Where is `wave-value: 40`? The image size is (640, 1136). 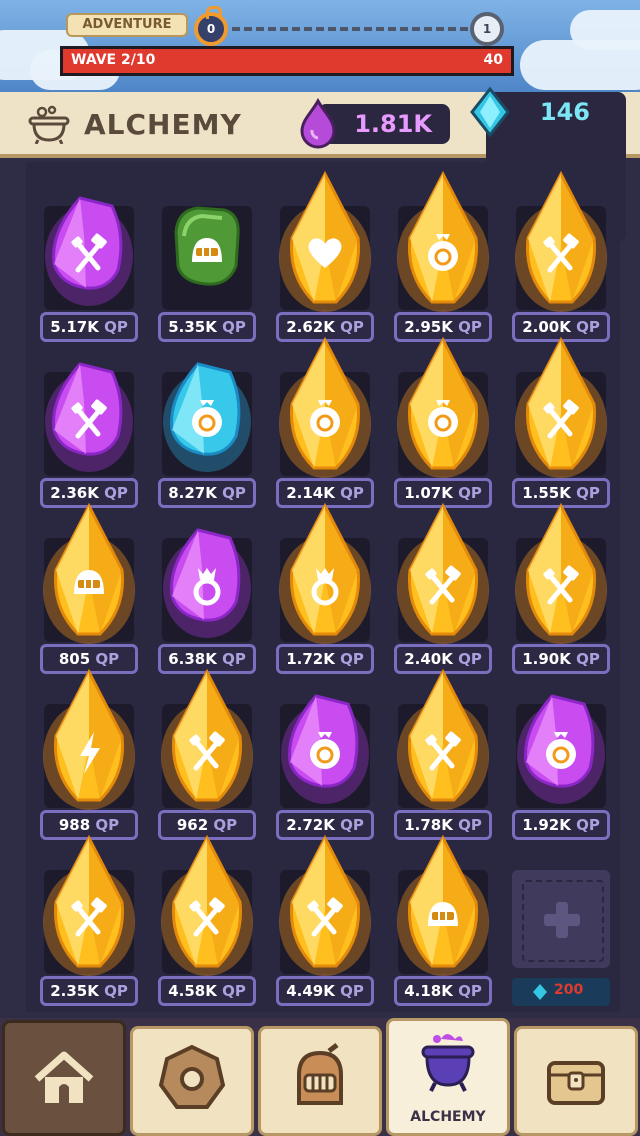 wave-value: 40 is located at coordinates (493, 60).